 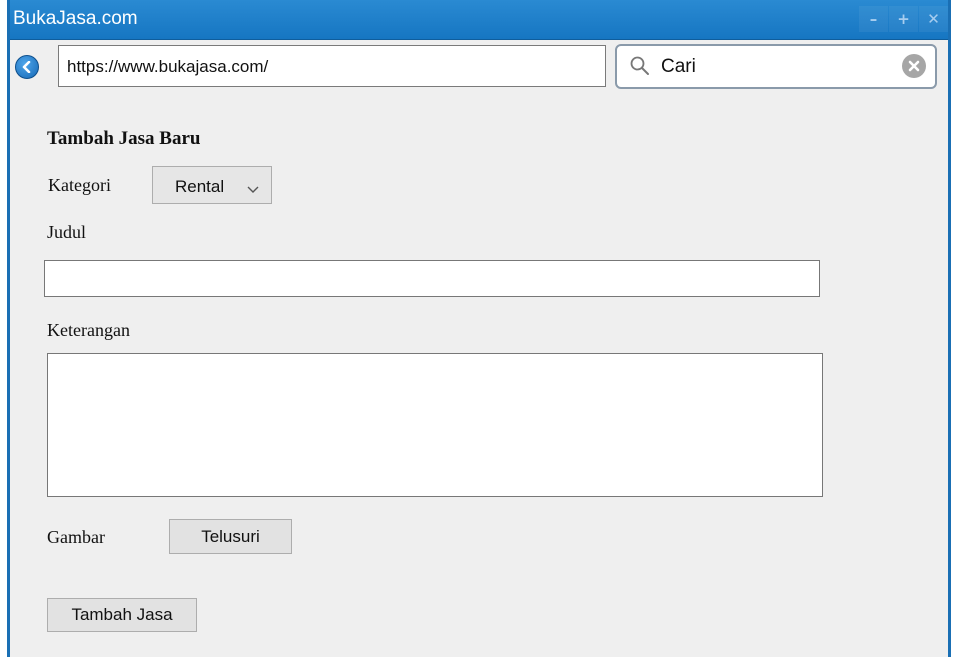 What do you see at coordinates (88, 330) in the screenshot?
I see `keterangan-label: Keterangan` at bounding box center [88, 330].